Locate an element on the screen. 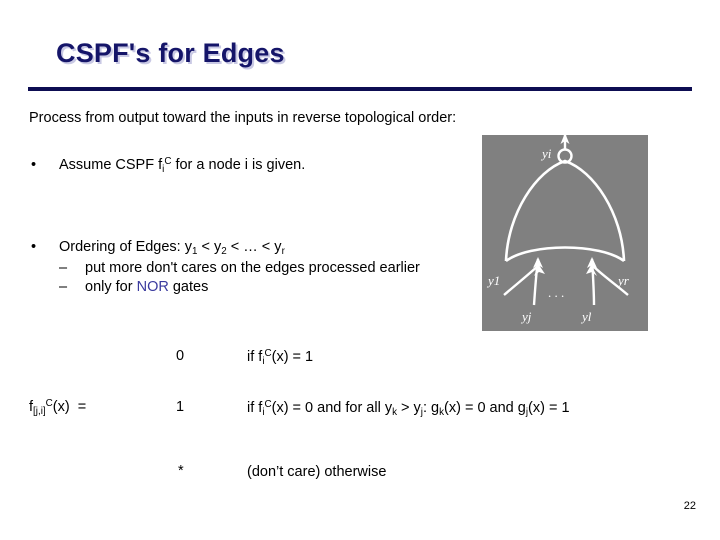  page-title: CSPF's for Edges is located at coordinates (170, 53).